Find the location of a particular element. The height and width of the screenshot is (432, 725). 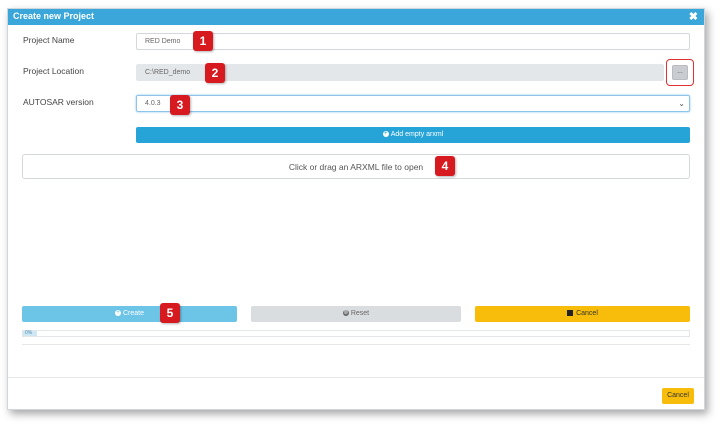

stop-square-icon is located at coordinates (570, 313).